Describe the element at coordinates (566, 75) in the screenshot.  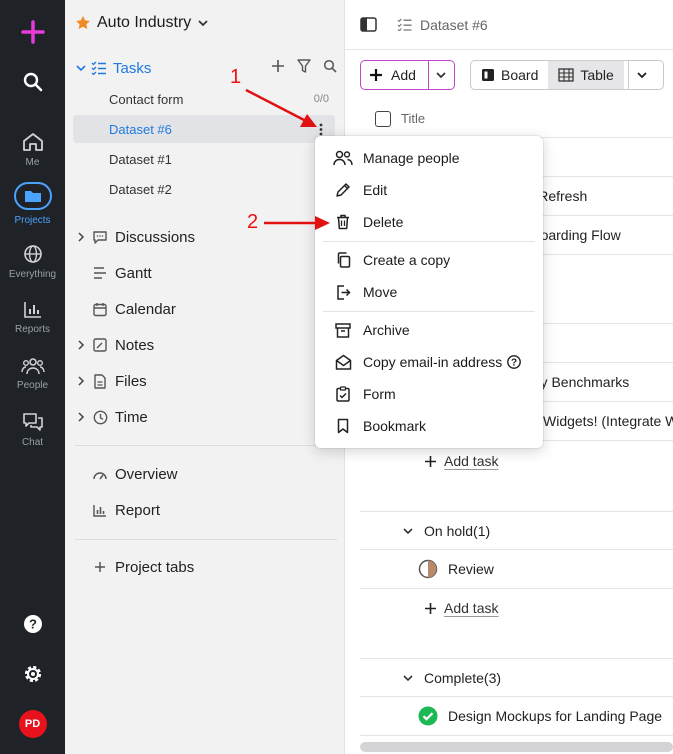
I see `table-icon` at that location.